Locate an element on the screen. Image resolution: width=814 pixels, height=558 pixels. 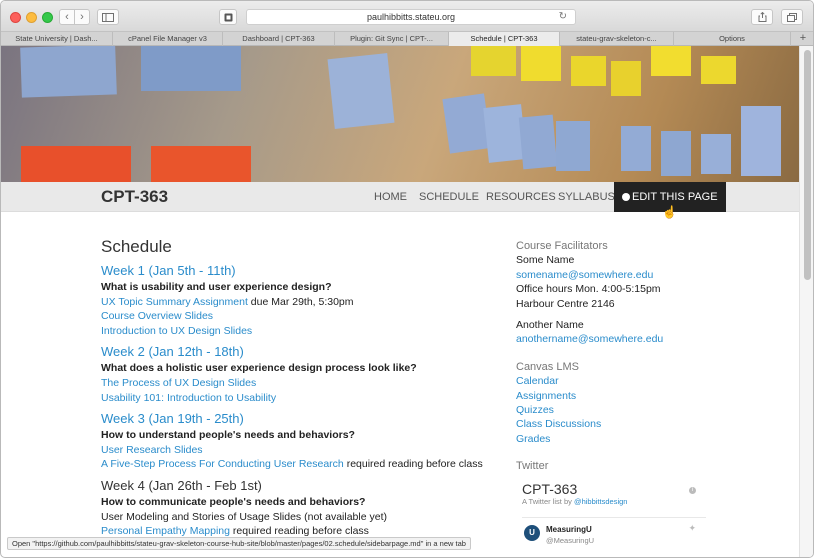
twitter-bird-icon: ✦ is located at coordinates (692, 528).